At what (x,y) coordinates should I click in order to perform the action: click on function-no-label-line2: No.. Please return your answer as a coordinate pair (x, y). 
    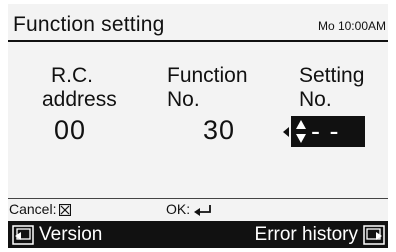
    Looking at the image, I should click on (183, 99).